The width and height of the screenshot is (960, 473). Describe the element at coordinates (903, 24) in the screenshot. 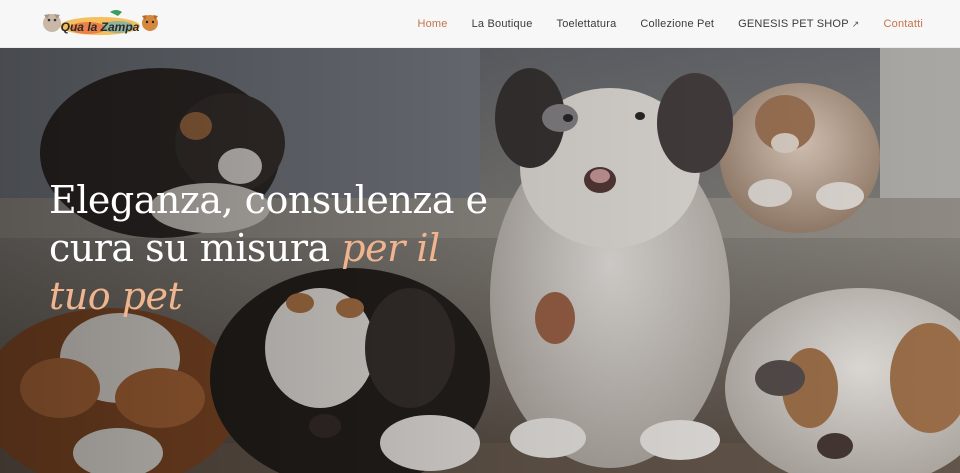

I see `nav-item-contatti: Contatti` at that location.